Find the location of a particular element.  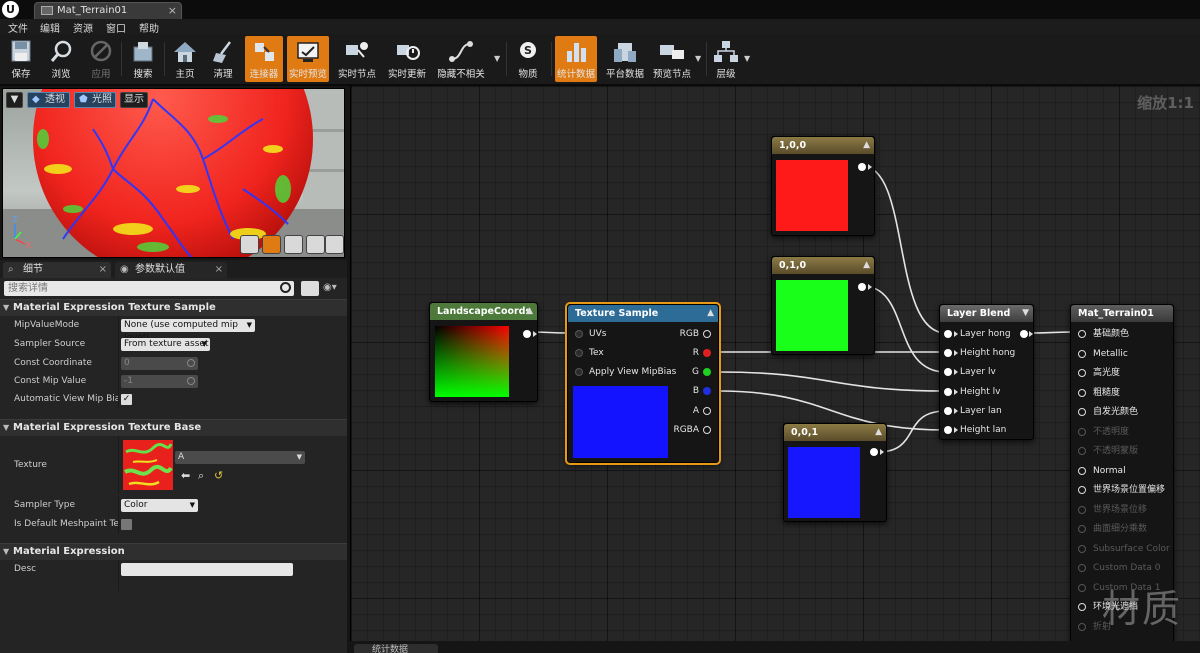

stats-button: 统计数据 is located at coordinates (576, 59).